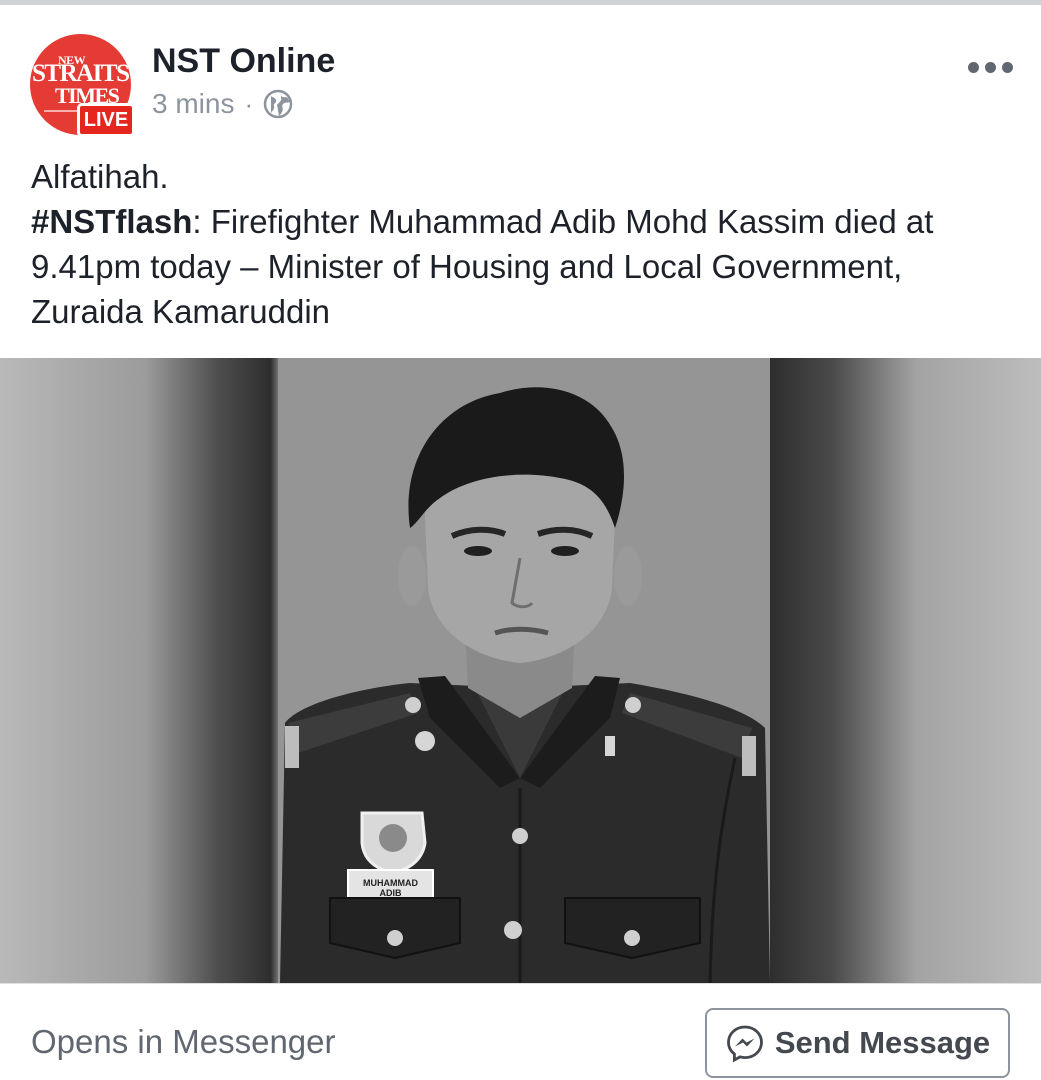  Describe the element at coordinates (243, 61) in the screenshot. I see `page-name: NST Online` at that location.